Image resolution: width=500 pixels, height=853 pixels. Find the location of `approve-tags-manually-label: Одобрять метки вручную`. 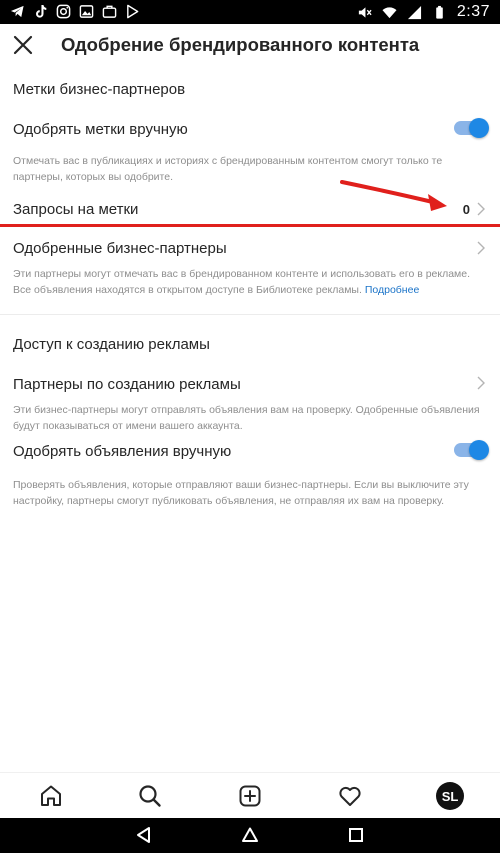

approve-tags-manually-label: Одобрять метки вручную is located at coordinates (100, 129).